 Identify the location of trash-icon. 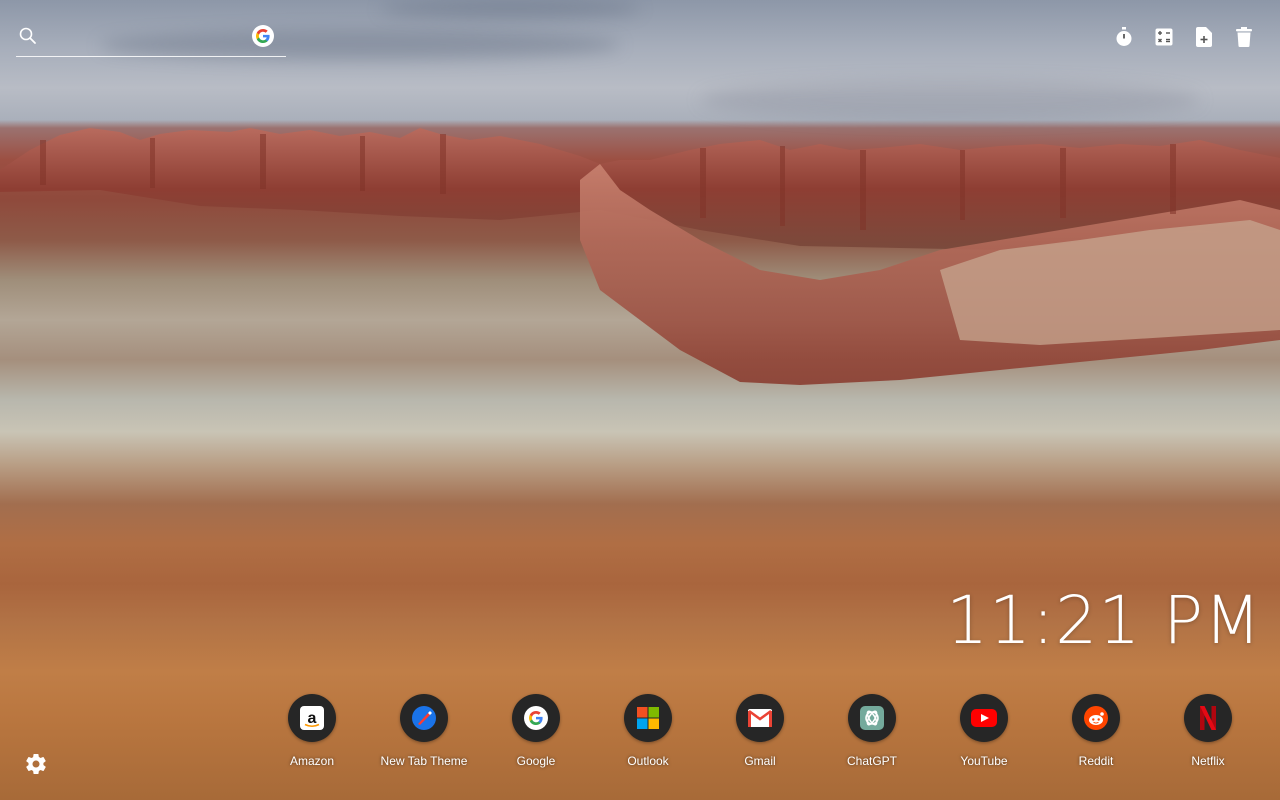
(1244, 37).